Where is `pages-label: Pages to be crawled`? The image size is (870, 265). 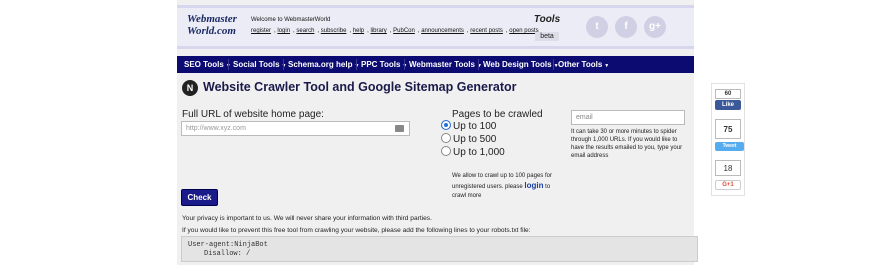
pages-label: Pages to be crawled is located at coordinates (497, 114).